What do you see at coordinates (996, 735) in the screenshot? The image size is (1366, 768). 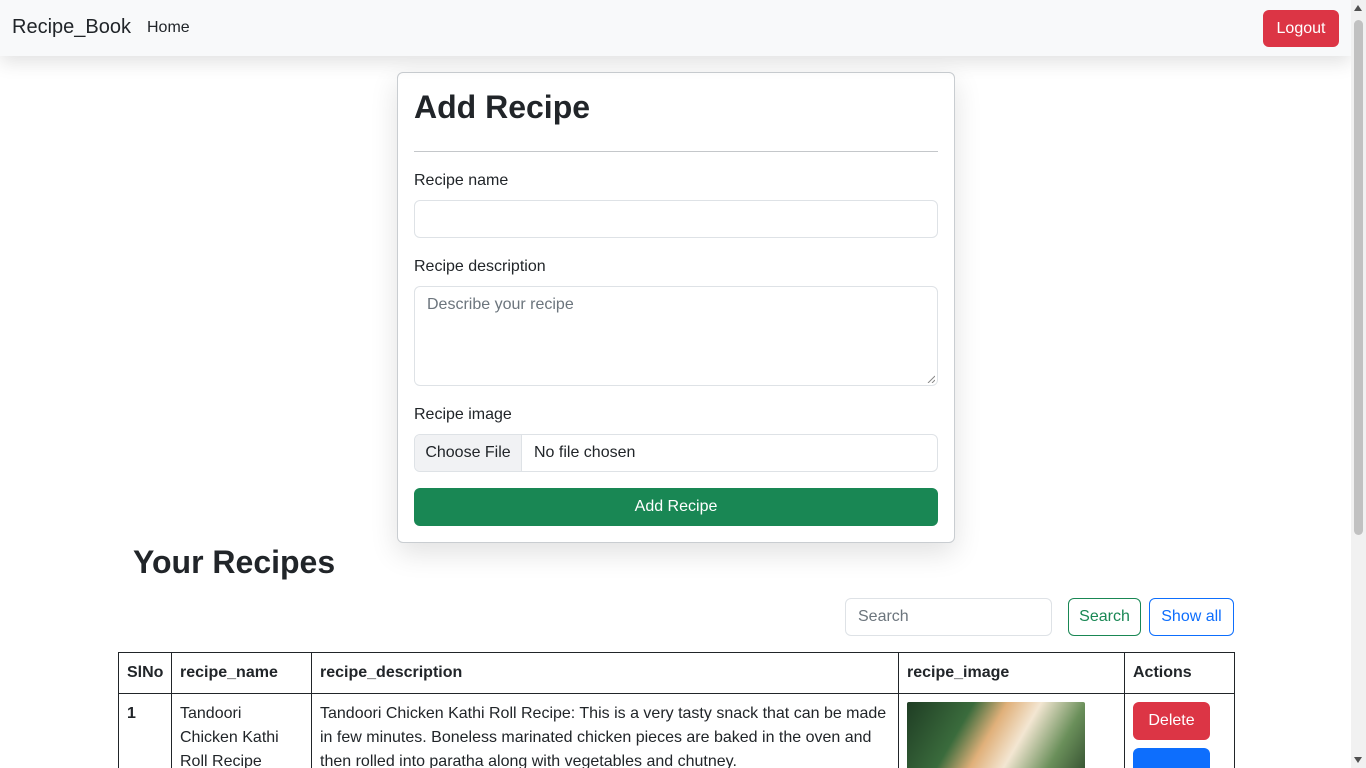 I see `recipe-thumbnail-image` at bounding box center [996, 735].